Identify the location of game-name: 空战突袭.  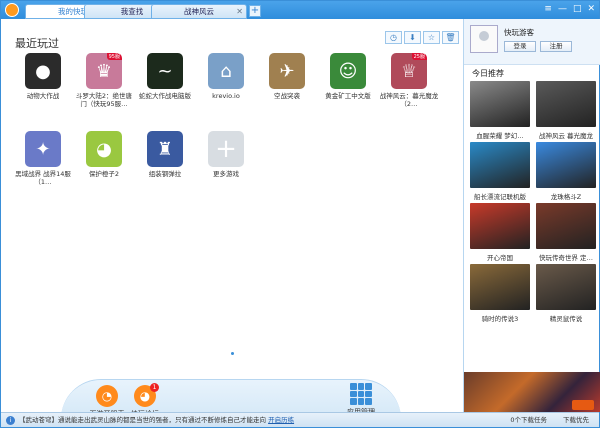
(287, 96).